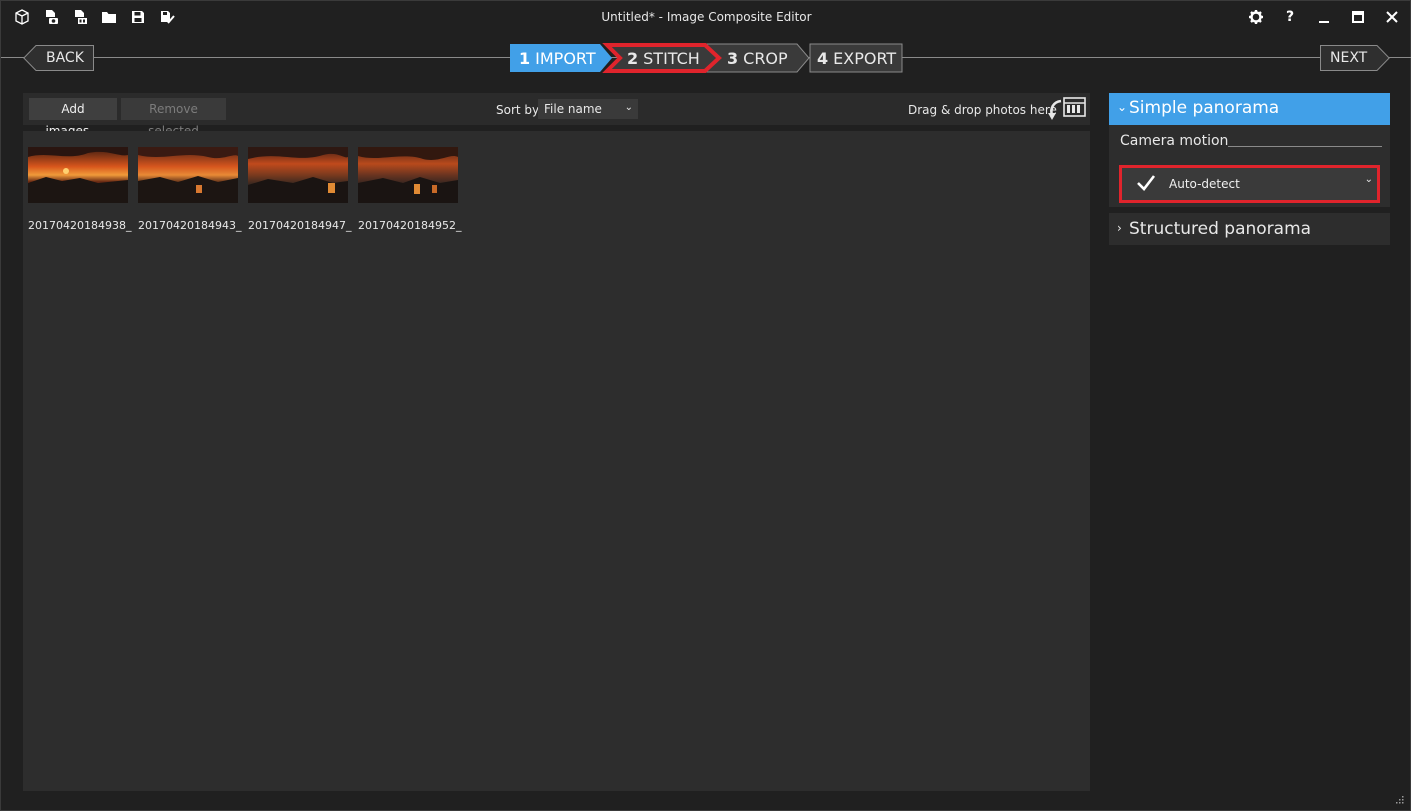  I want to click on camera-motion-value: Auto-detect, so click(1204, 184).